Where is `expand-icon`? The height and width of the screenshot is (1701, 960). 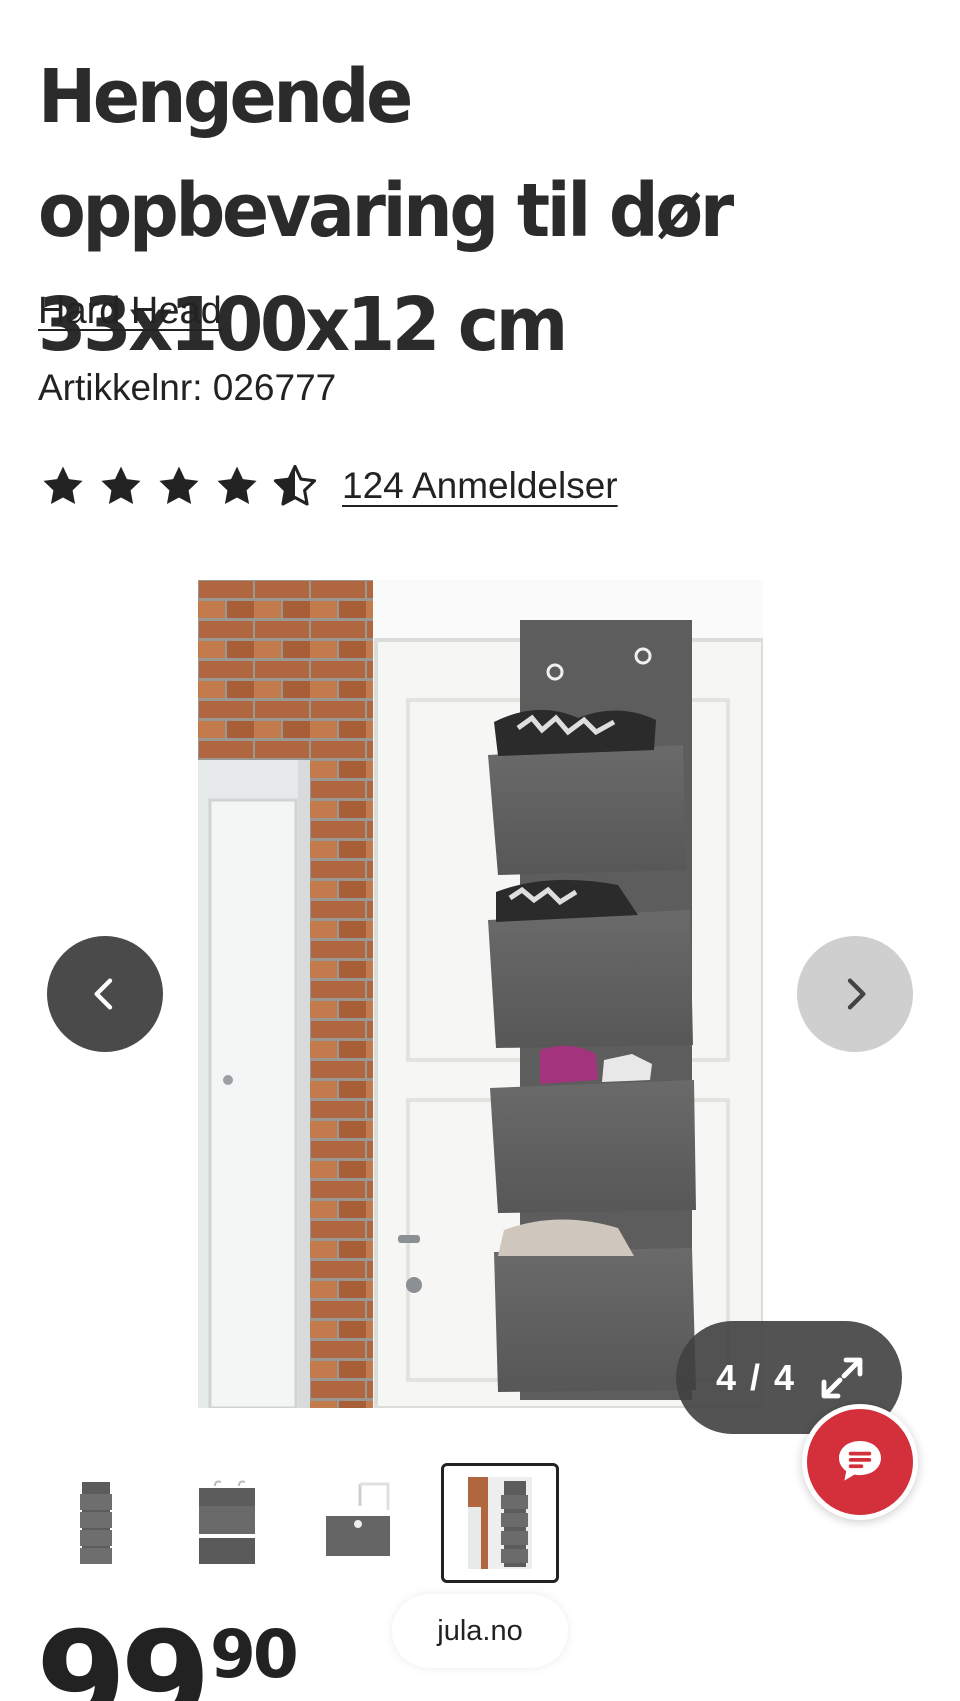 expand-icon is located at coordinates (842, 1378).